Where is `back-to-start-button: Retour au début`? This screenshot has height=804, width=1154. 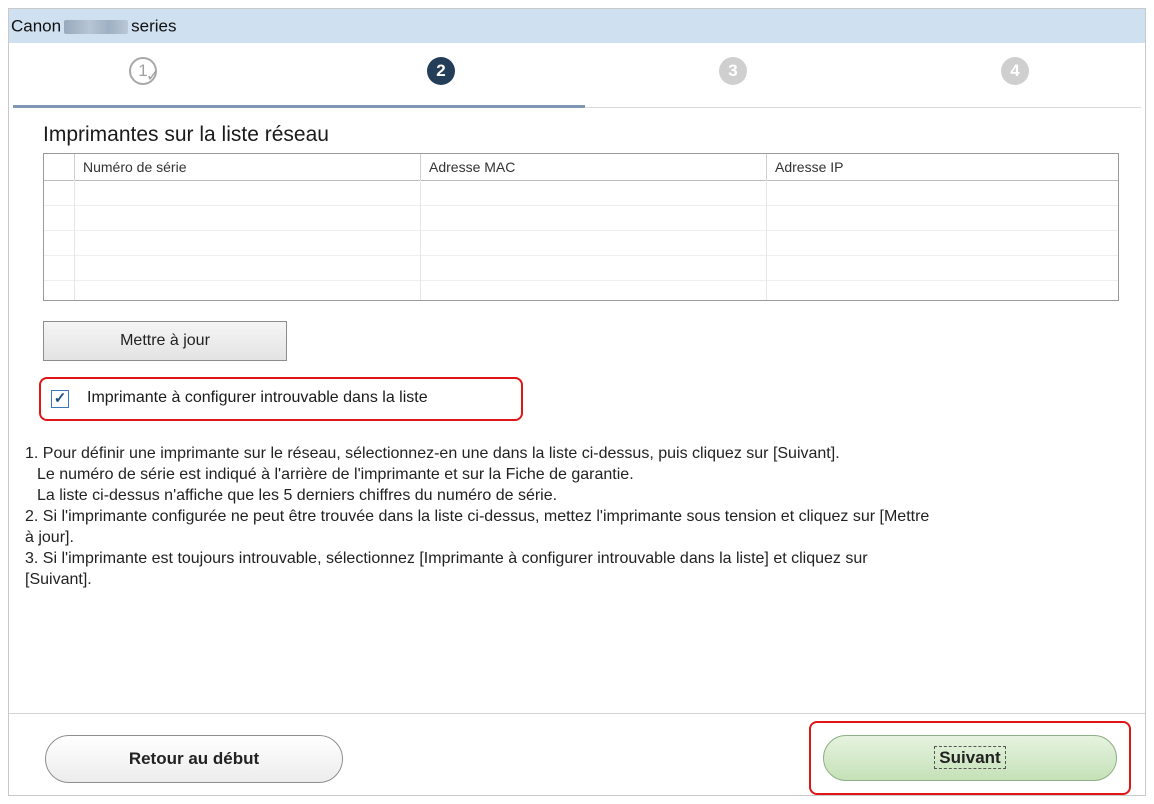 back-to-start-button: Retour au début is located at coordinates (194, 759).